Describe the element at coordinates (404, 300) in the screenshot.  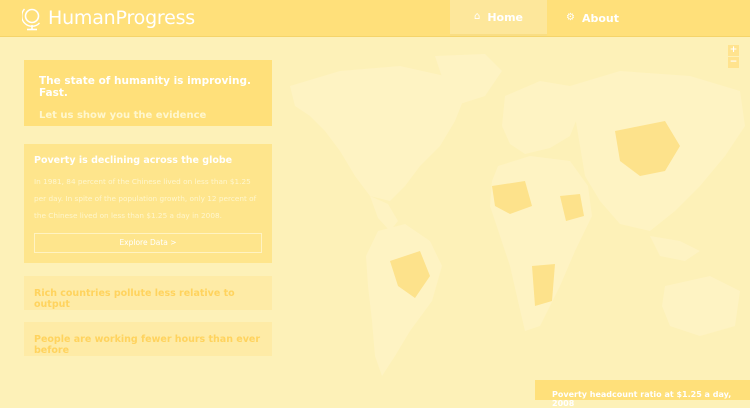
I see `south-america` at that location.